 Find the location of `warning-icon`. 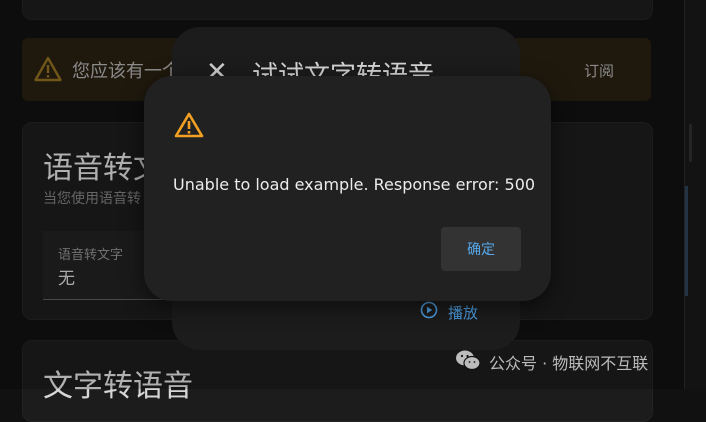

warning-icon is located at coordinates (189, 125).